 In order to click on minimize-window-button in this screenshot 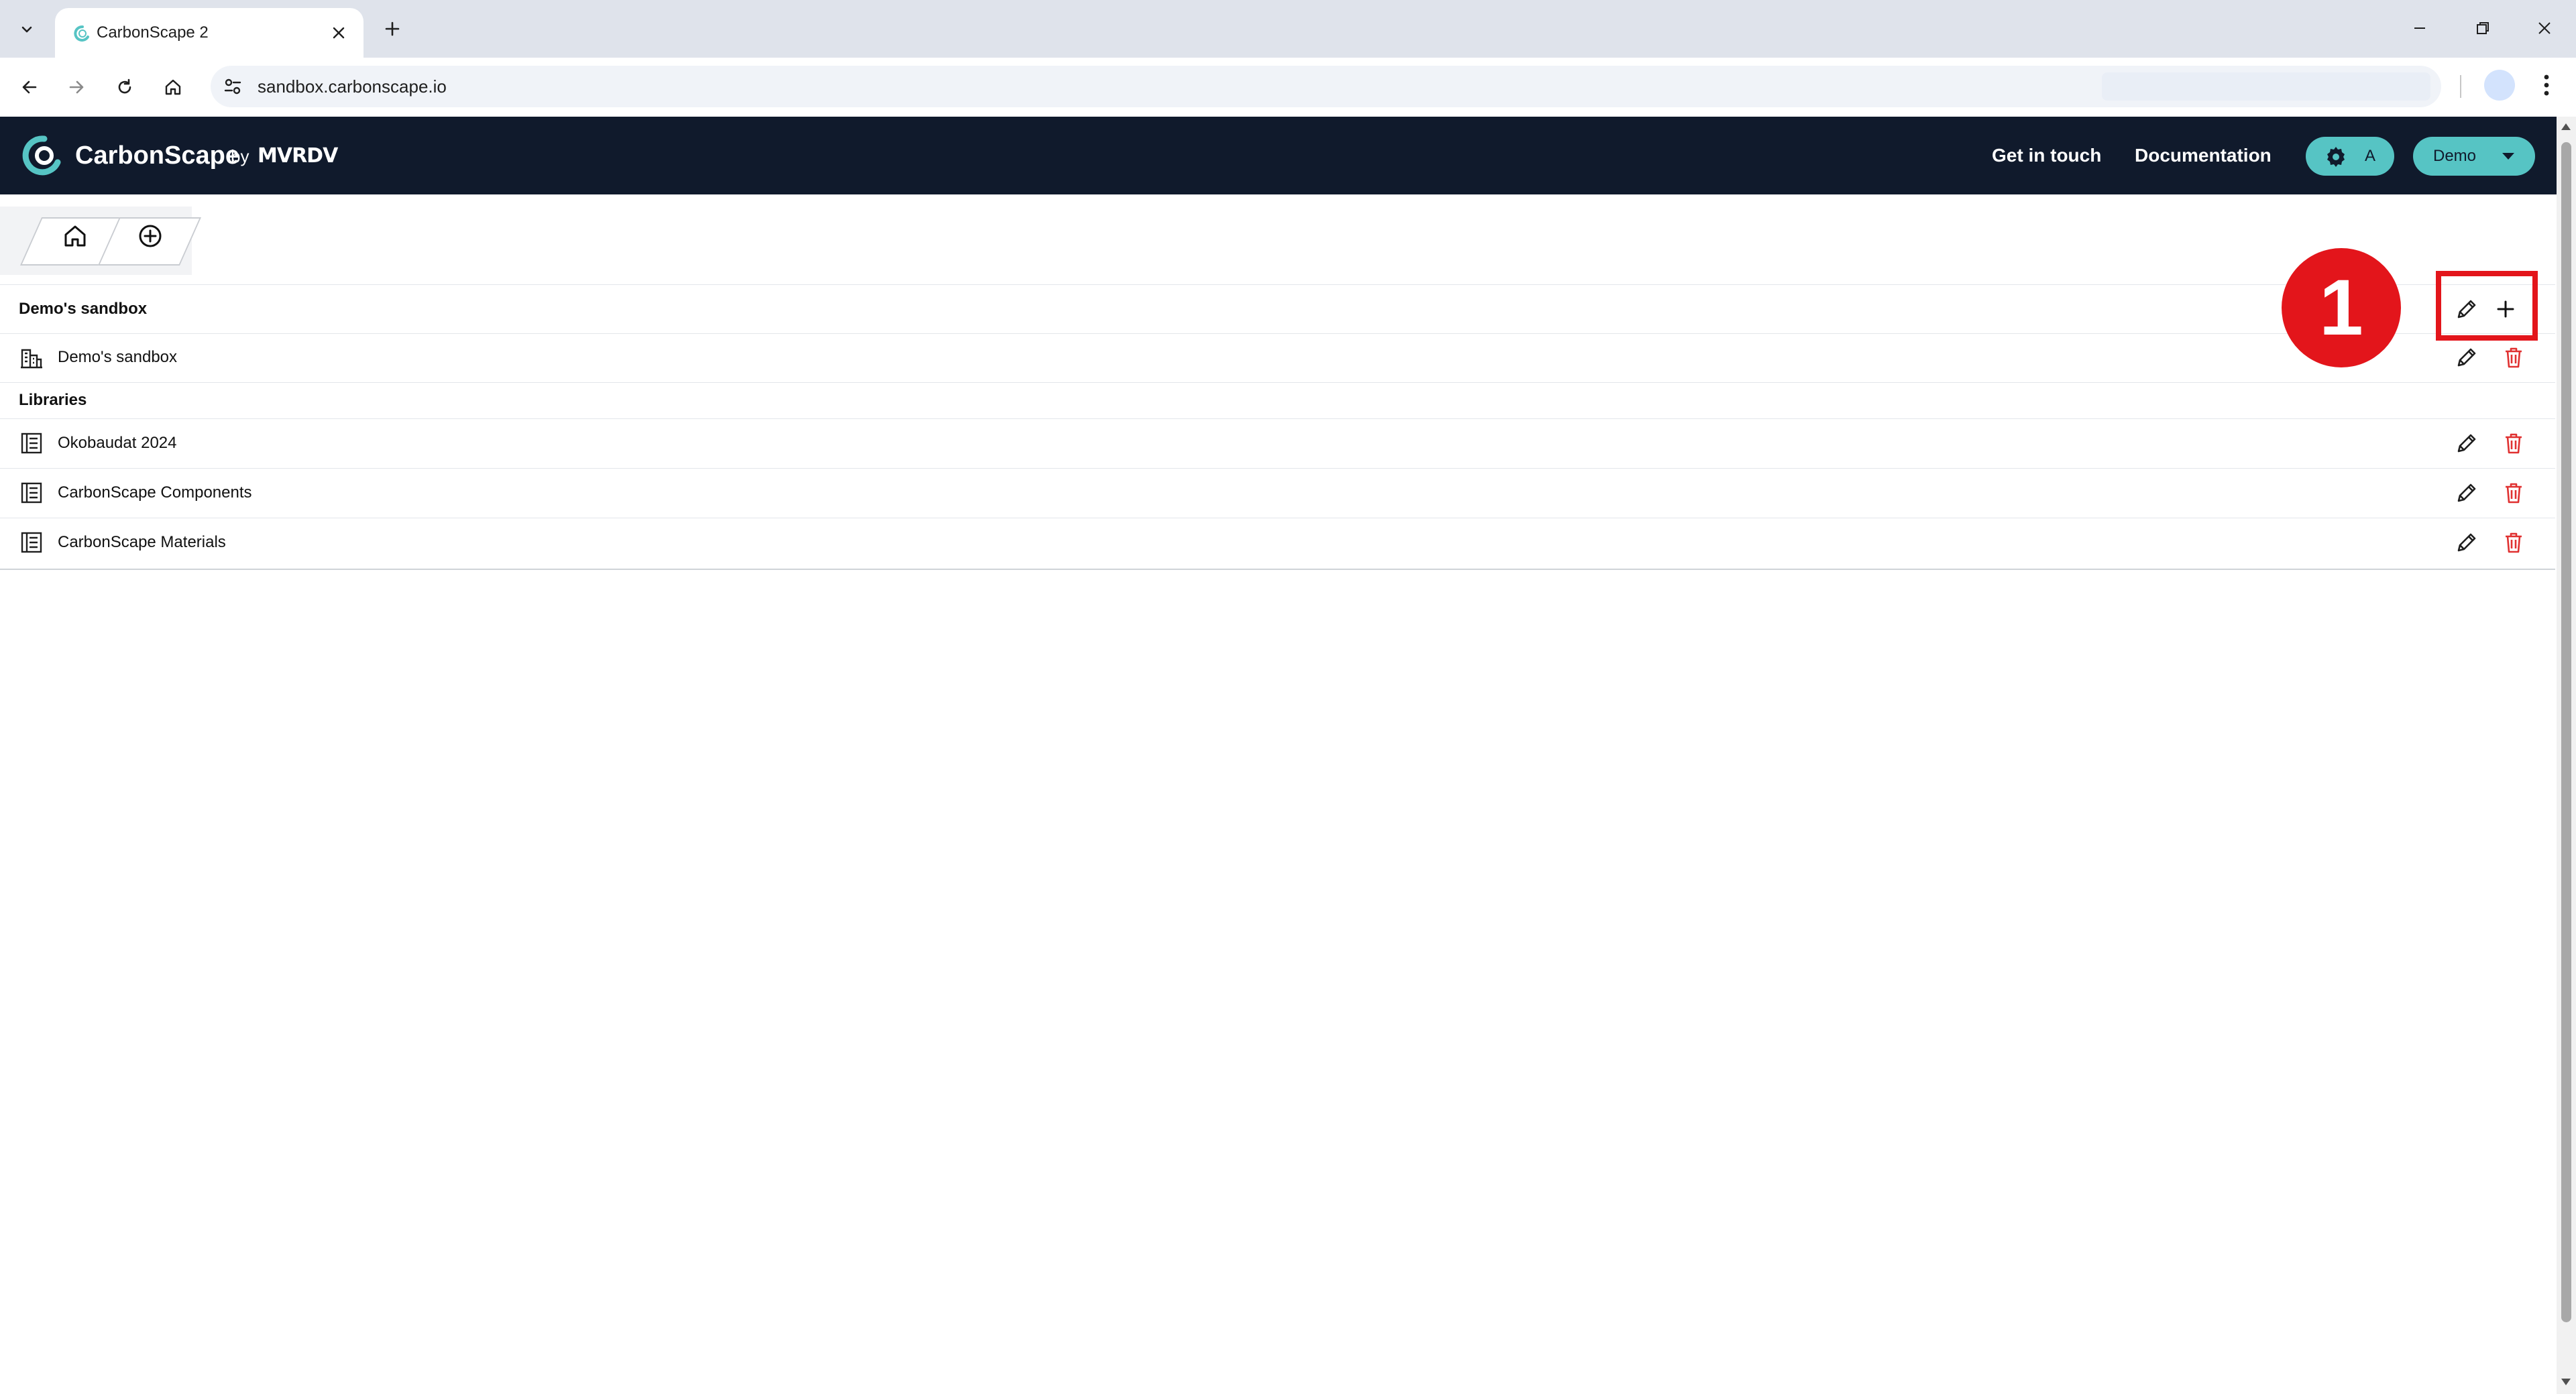, I will do `click(2420, 28)`.